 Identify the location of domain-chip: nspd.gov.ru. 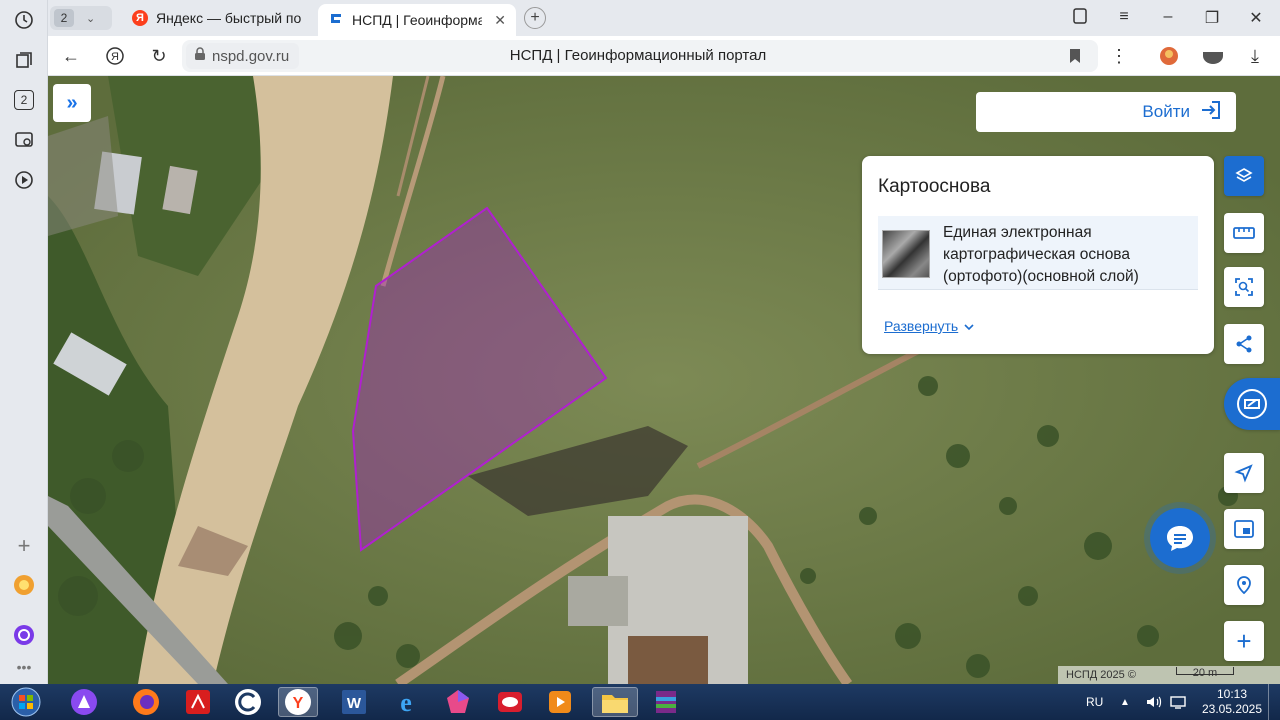
(243, 56).